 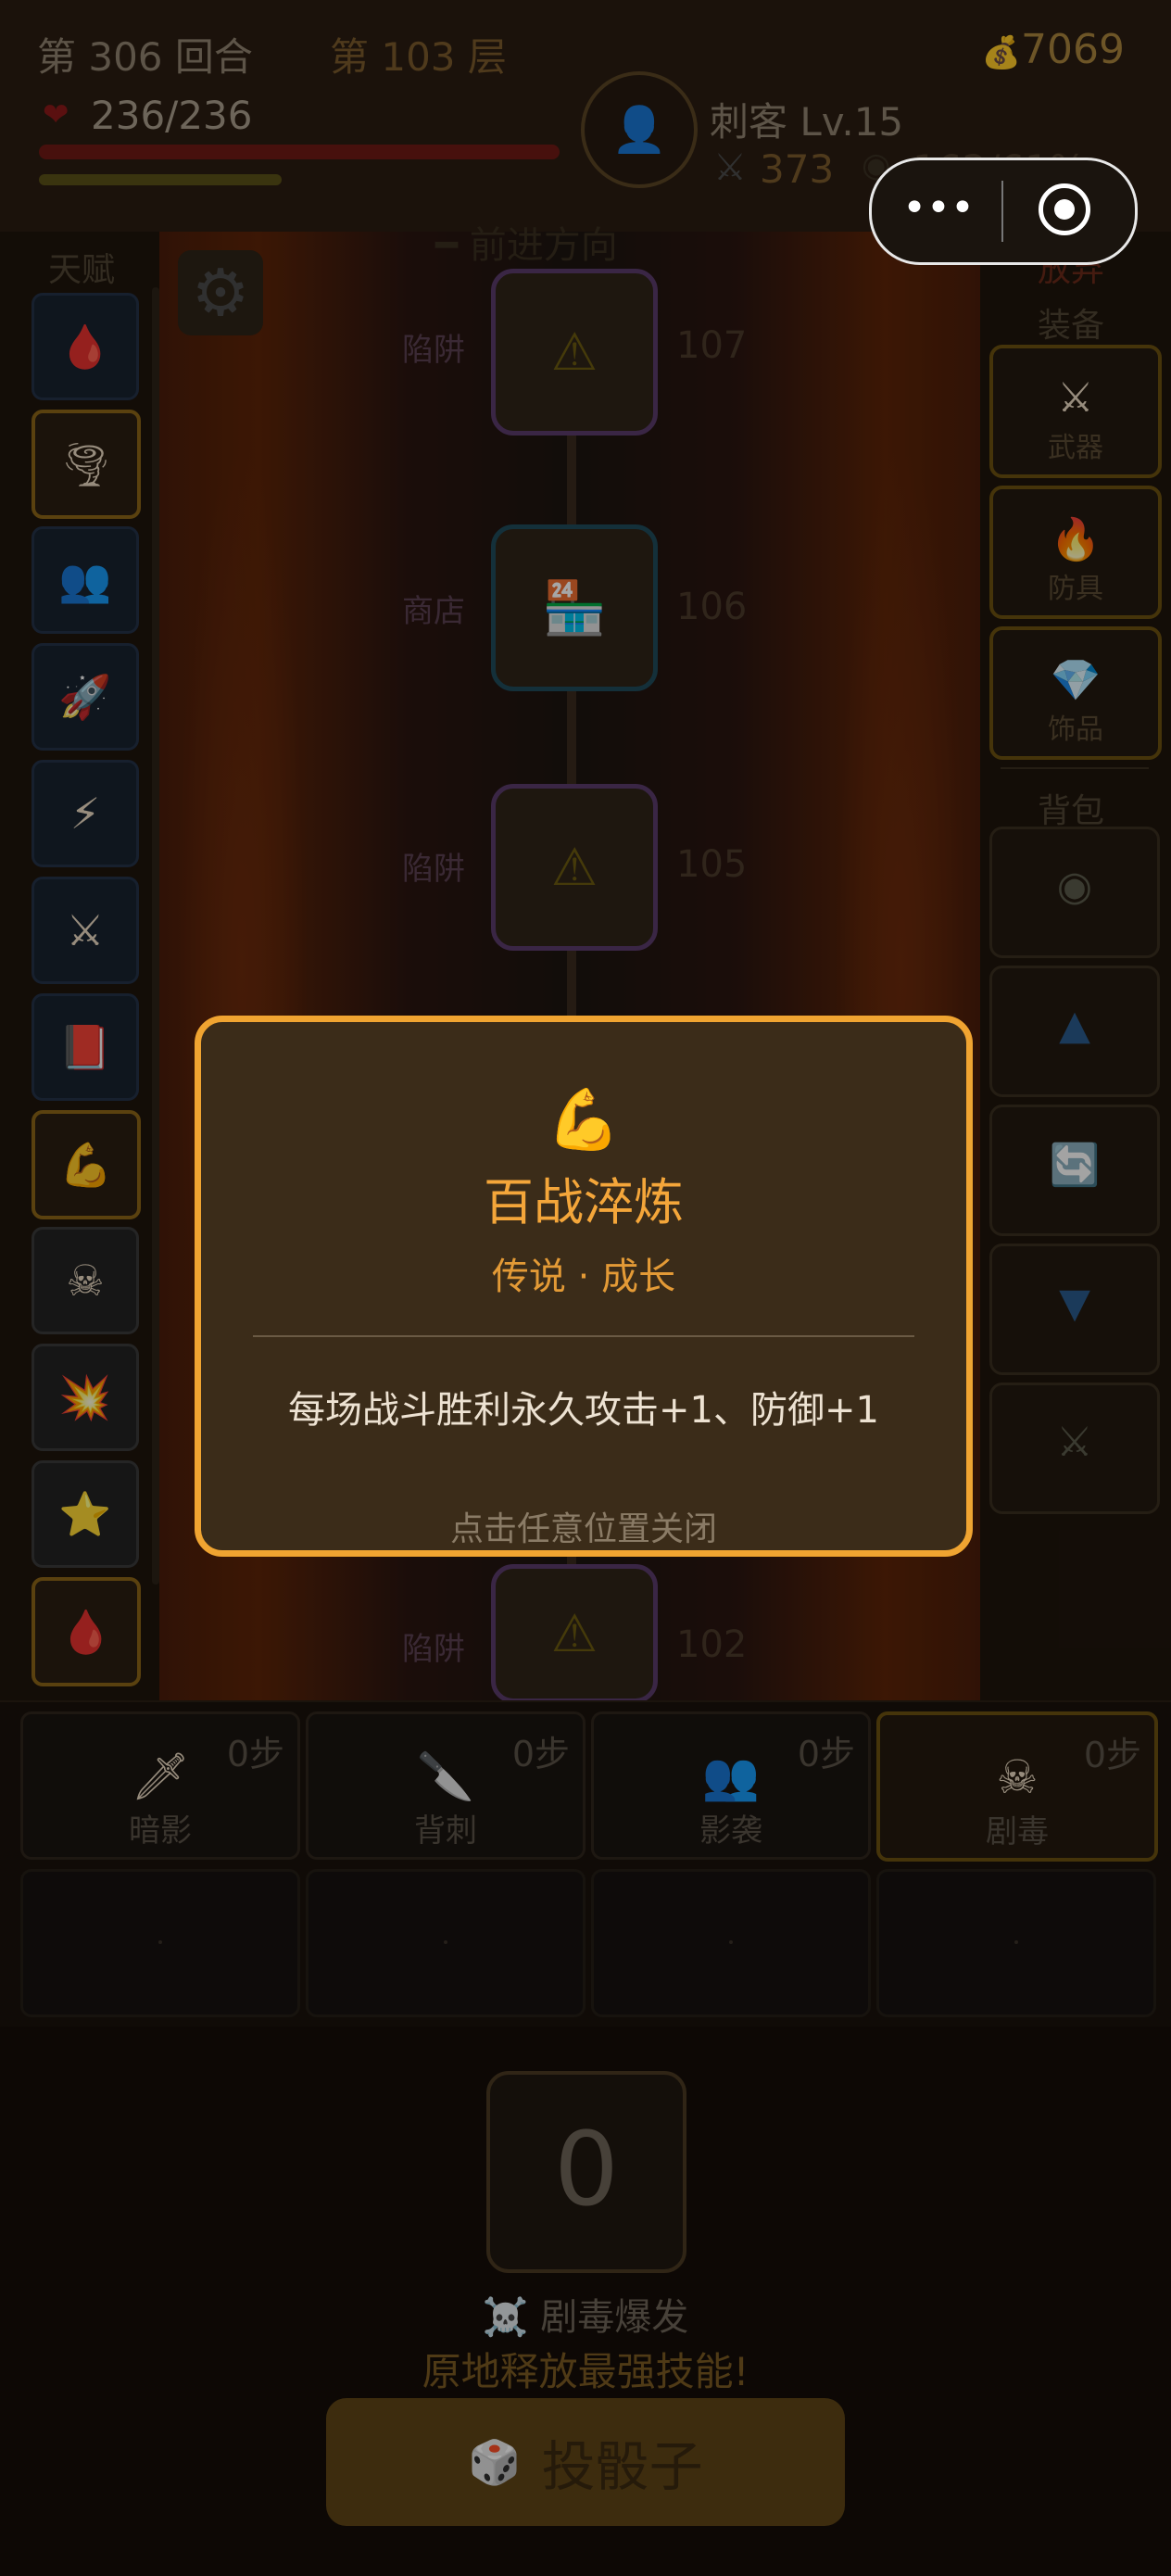 I want to click on forward-direction-label: ━ 前进方向, so click(x=527, y=245).